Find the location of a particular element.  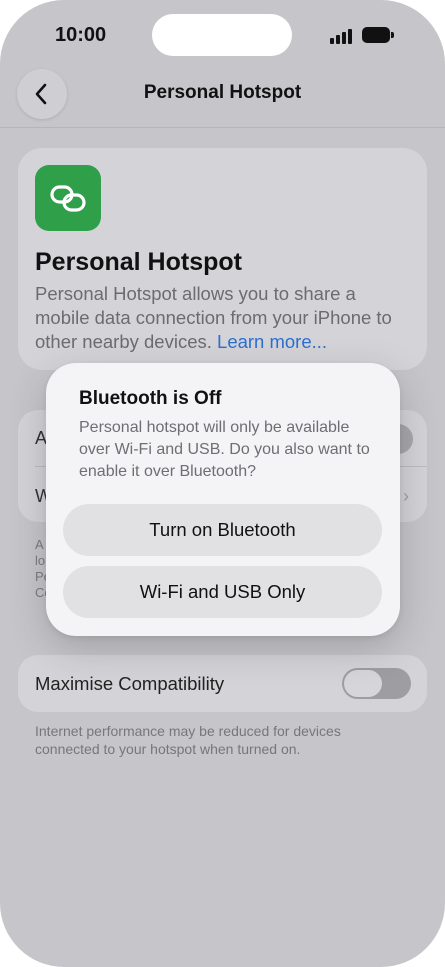

battery-icon is located at coordinates (376, 35).